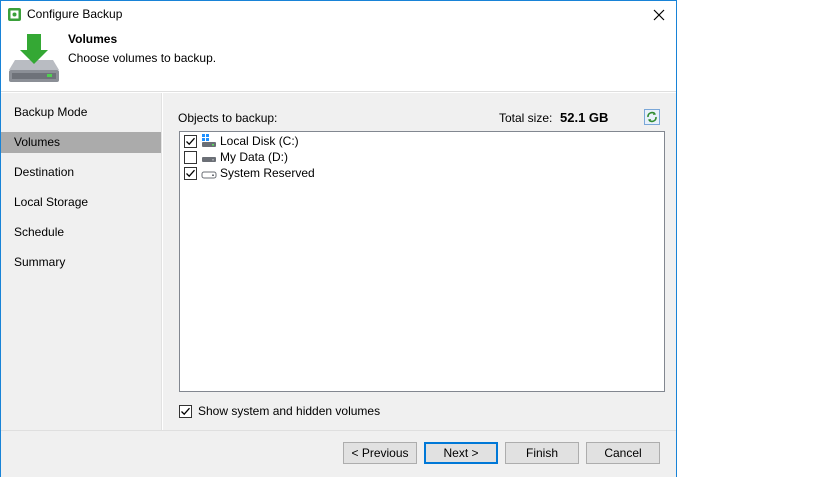 Image resolution: width=819 pixels, height=477 pixels. Describe the element at coordinates (75, 14) in the screenshot. I see `window-title: Configure Backup` at that location.